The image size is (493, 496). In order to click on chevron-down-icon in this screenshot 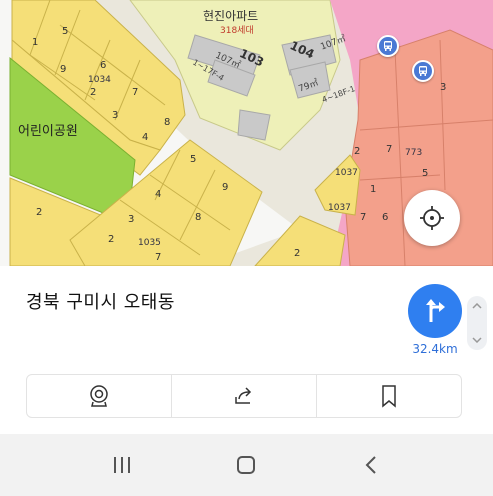, I will do `click(477, 340)`.